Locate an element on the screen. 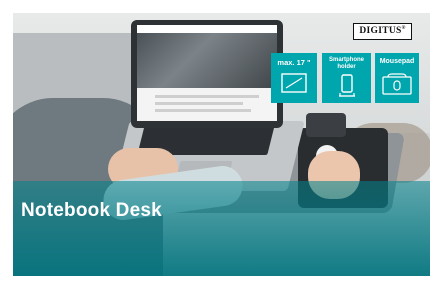  feature-tile-smartphone-holder: Smartphone holder is located at coordinates (346, 78).